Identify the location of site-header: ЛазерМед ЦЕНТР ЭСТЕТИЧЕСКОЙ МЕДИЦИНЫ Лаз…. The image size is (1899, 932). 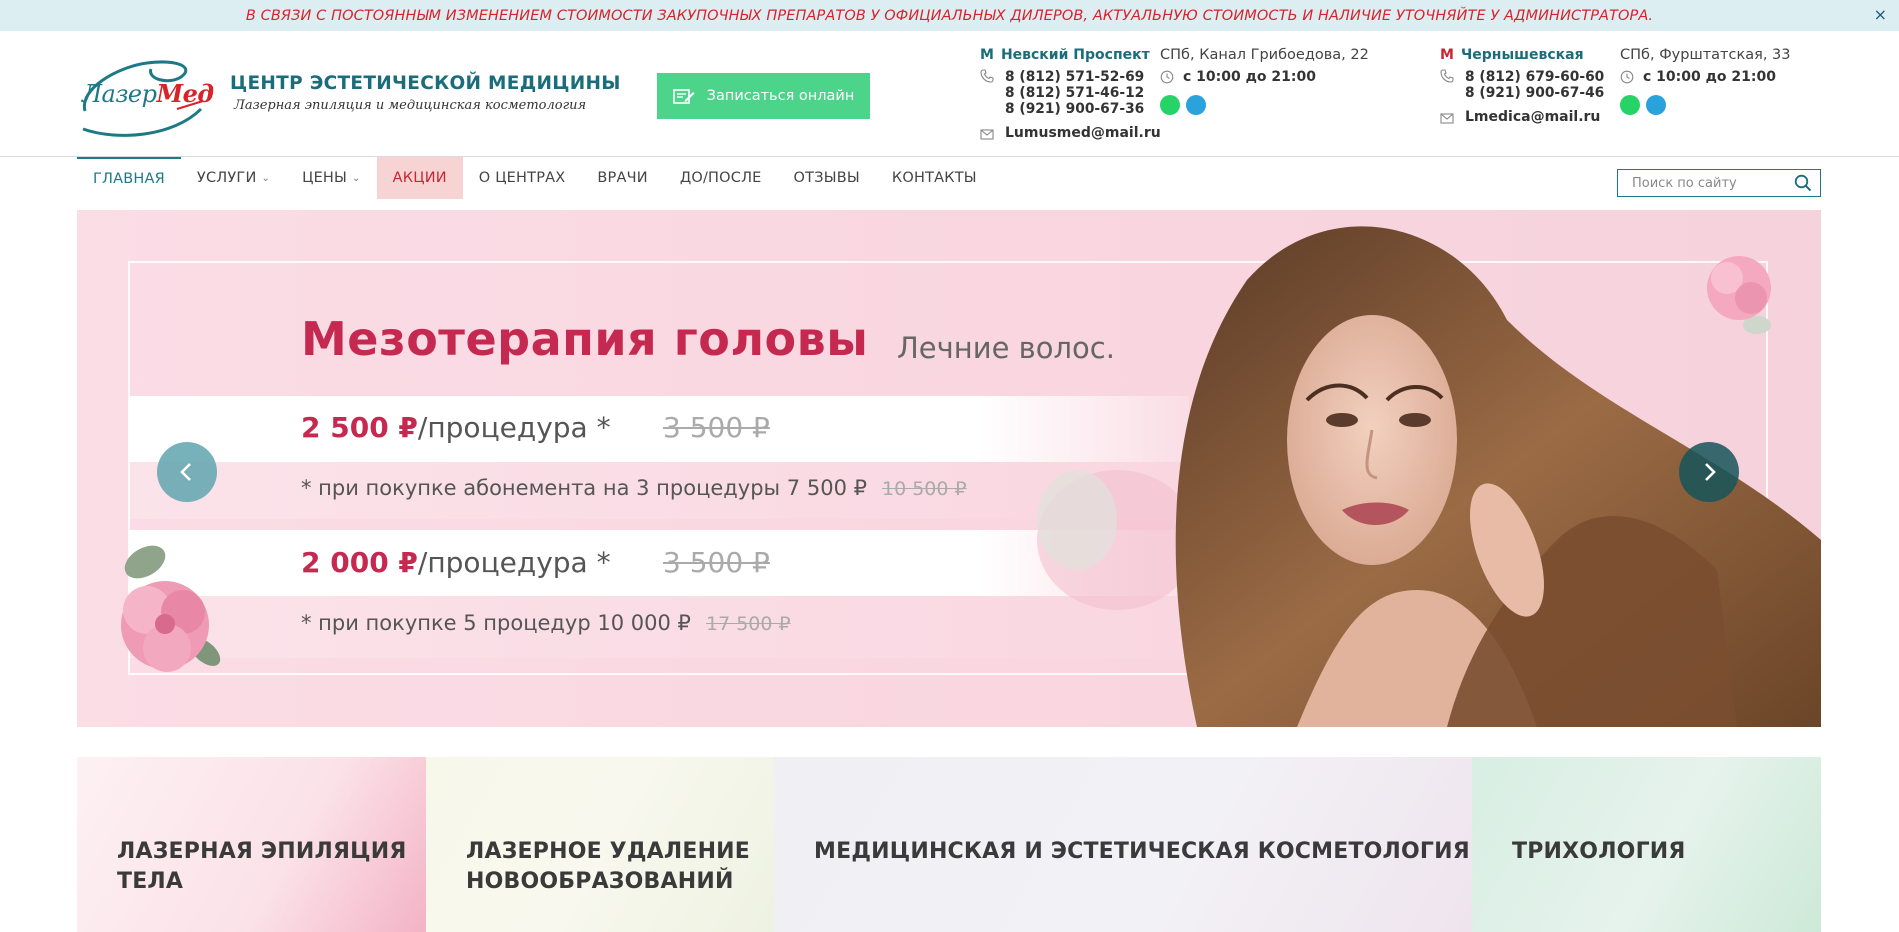
(949, 94).